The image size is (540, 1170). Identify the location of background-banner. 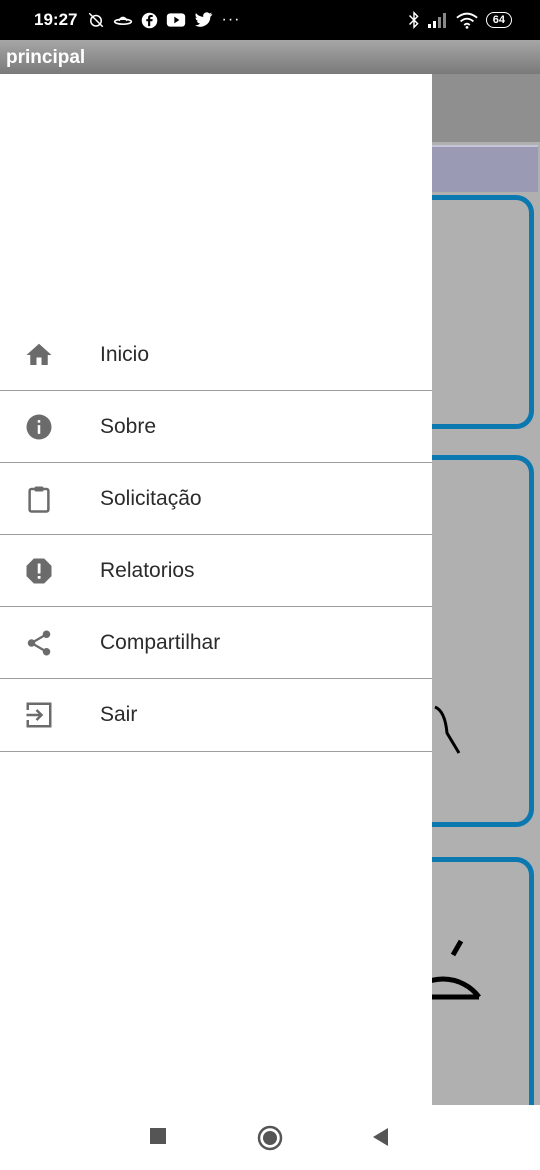
(485, 168).